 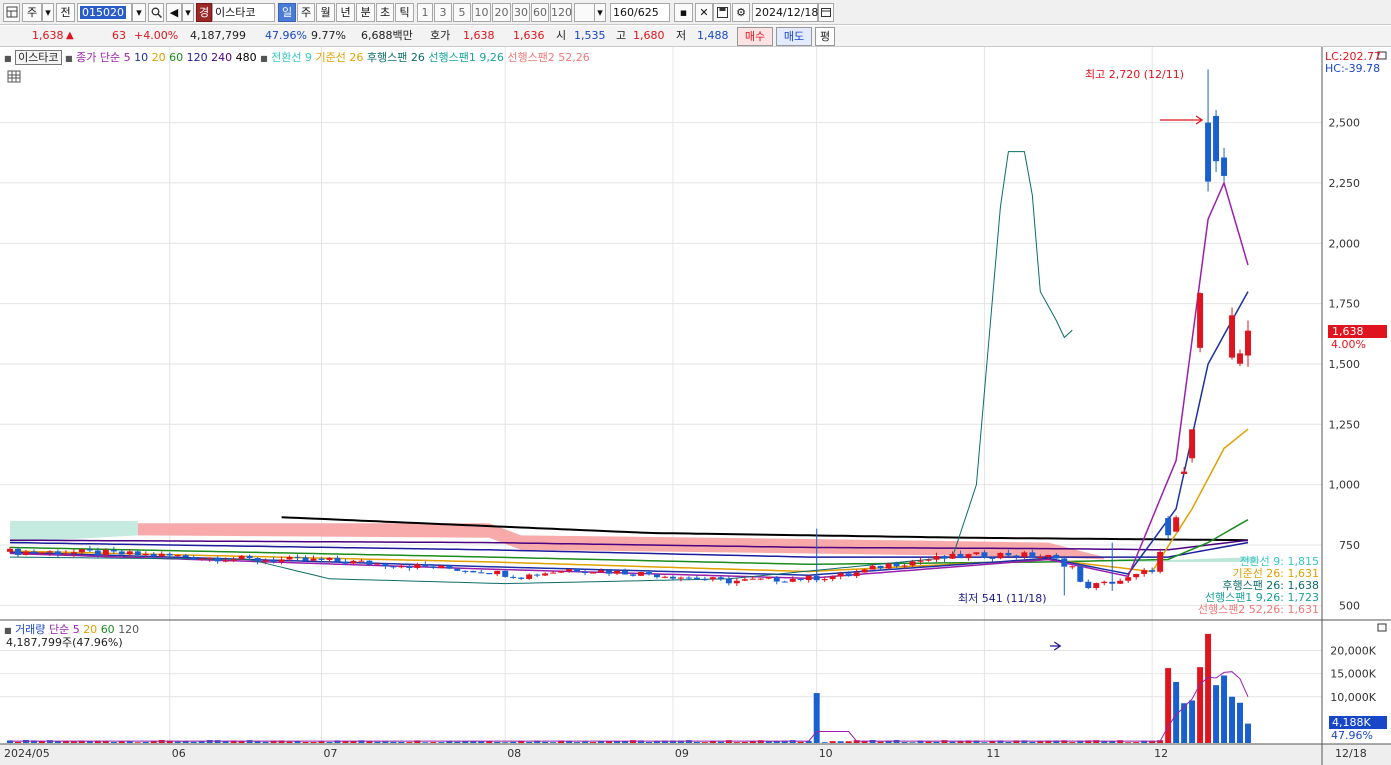 What do you see at coordinates (385, 12) in the screenshot?
I see `period-second: 초` at bounding box center [385, 12].